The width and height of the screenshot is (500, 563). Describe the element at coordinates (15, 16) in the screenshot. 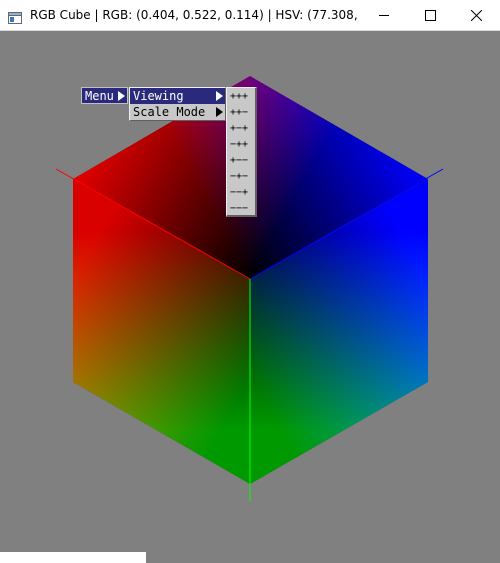

I see `app-window-icon` at that location.